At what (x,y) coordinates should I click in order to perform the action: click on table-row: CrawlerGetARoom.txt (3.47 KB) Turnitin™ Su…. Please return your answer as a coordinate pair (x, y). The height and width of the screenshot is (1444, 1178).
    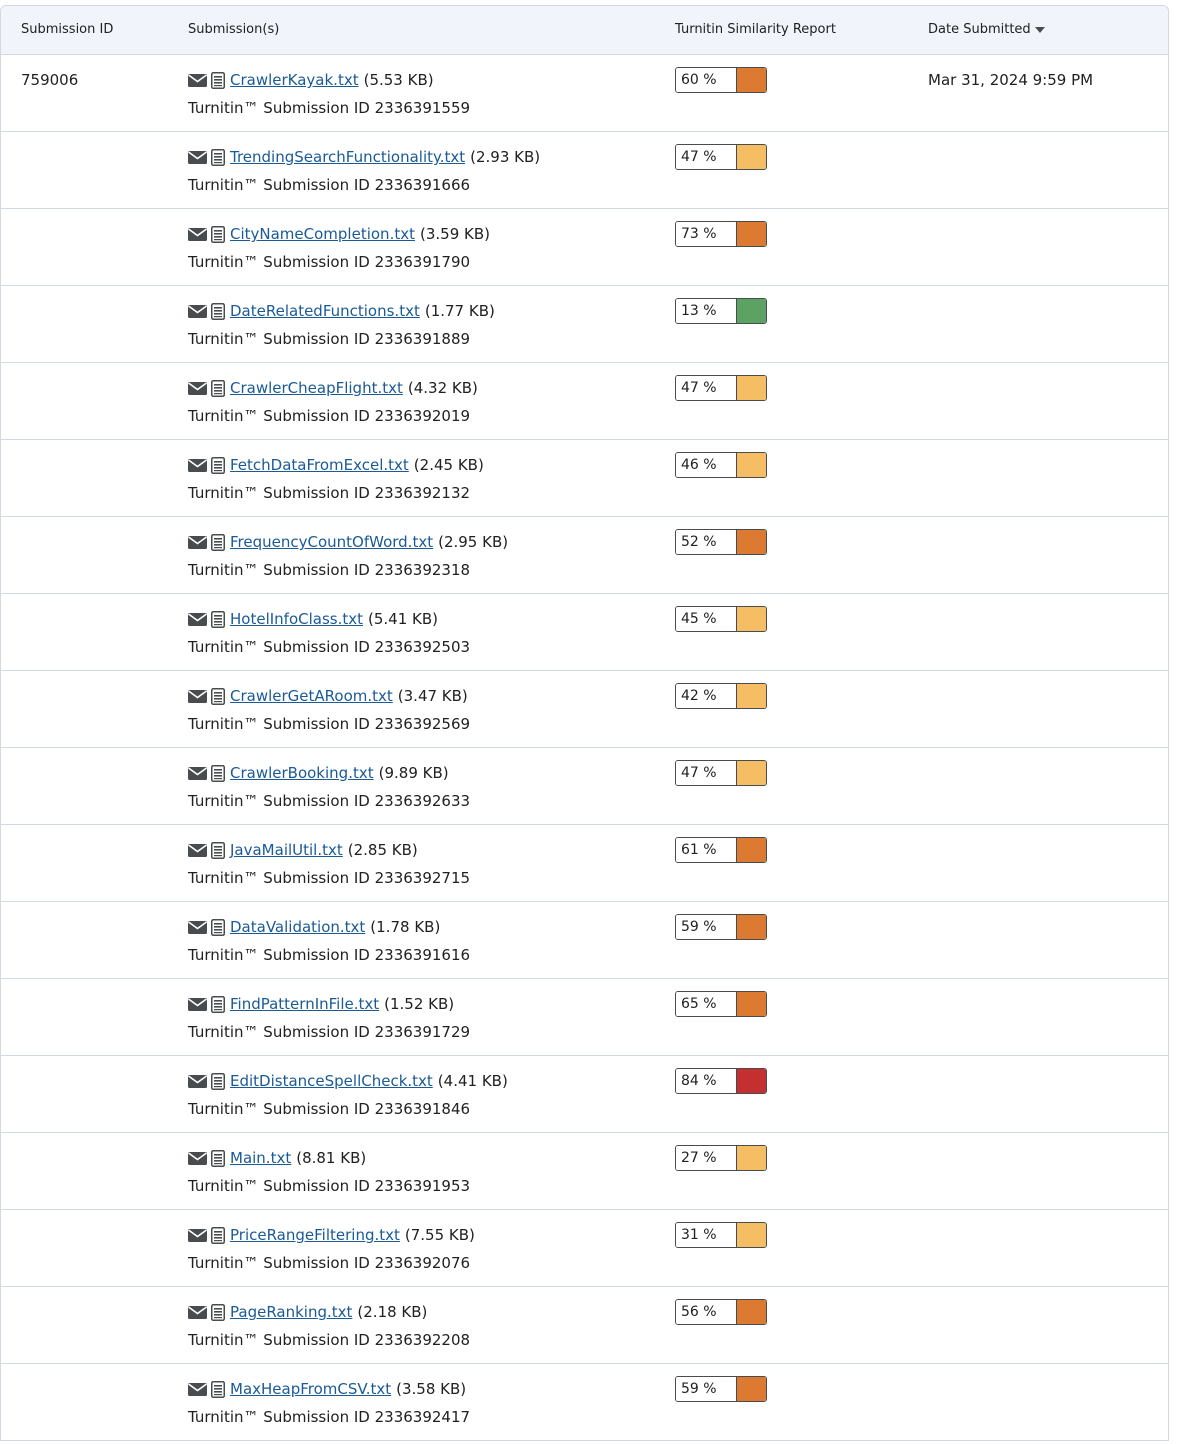
    Looking at the image, I should click on (584, 709).